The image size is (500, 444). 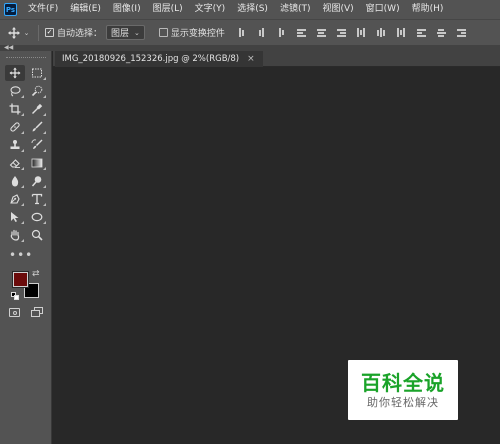 I want to click on clone-stamp-tool-icon, so click(x=15, y=145).